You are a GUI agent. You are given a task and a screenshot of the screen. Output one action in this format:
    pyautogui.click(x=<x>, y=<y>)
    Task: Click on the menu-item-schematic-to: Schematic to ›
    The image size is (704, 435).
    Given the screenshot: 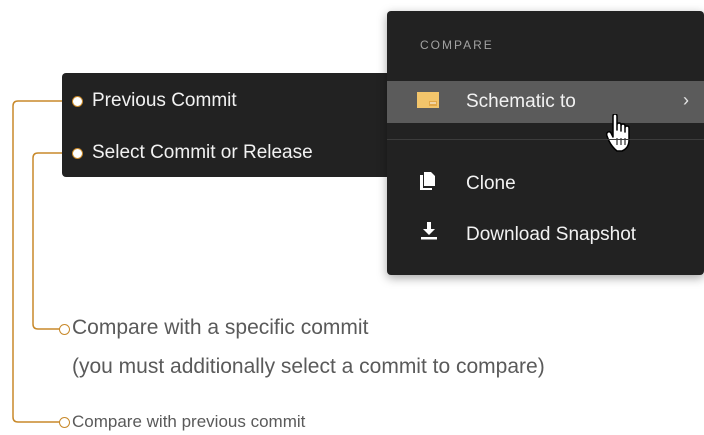 What is the action you would take?
    pyautogui.click(x=545, y=102)
    